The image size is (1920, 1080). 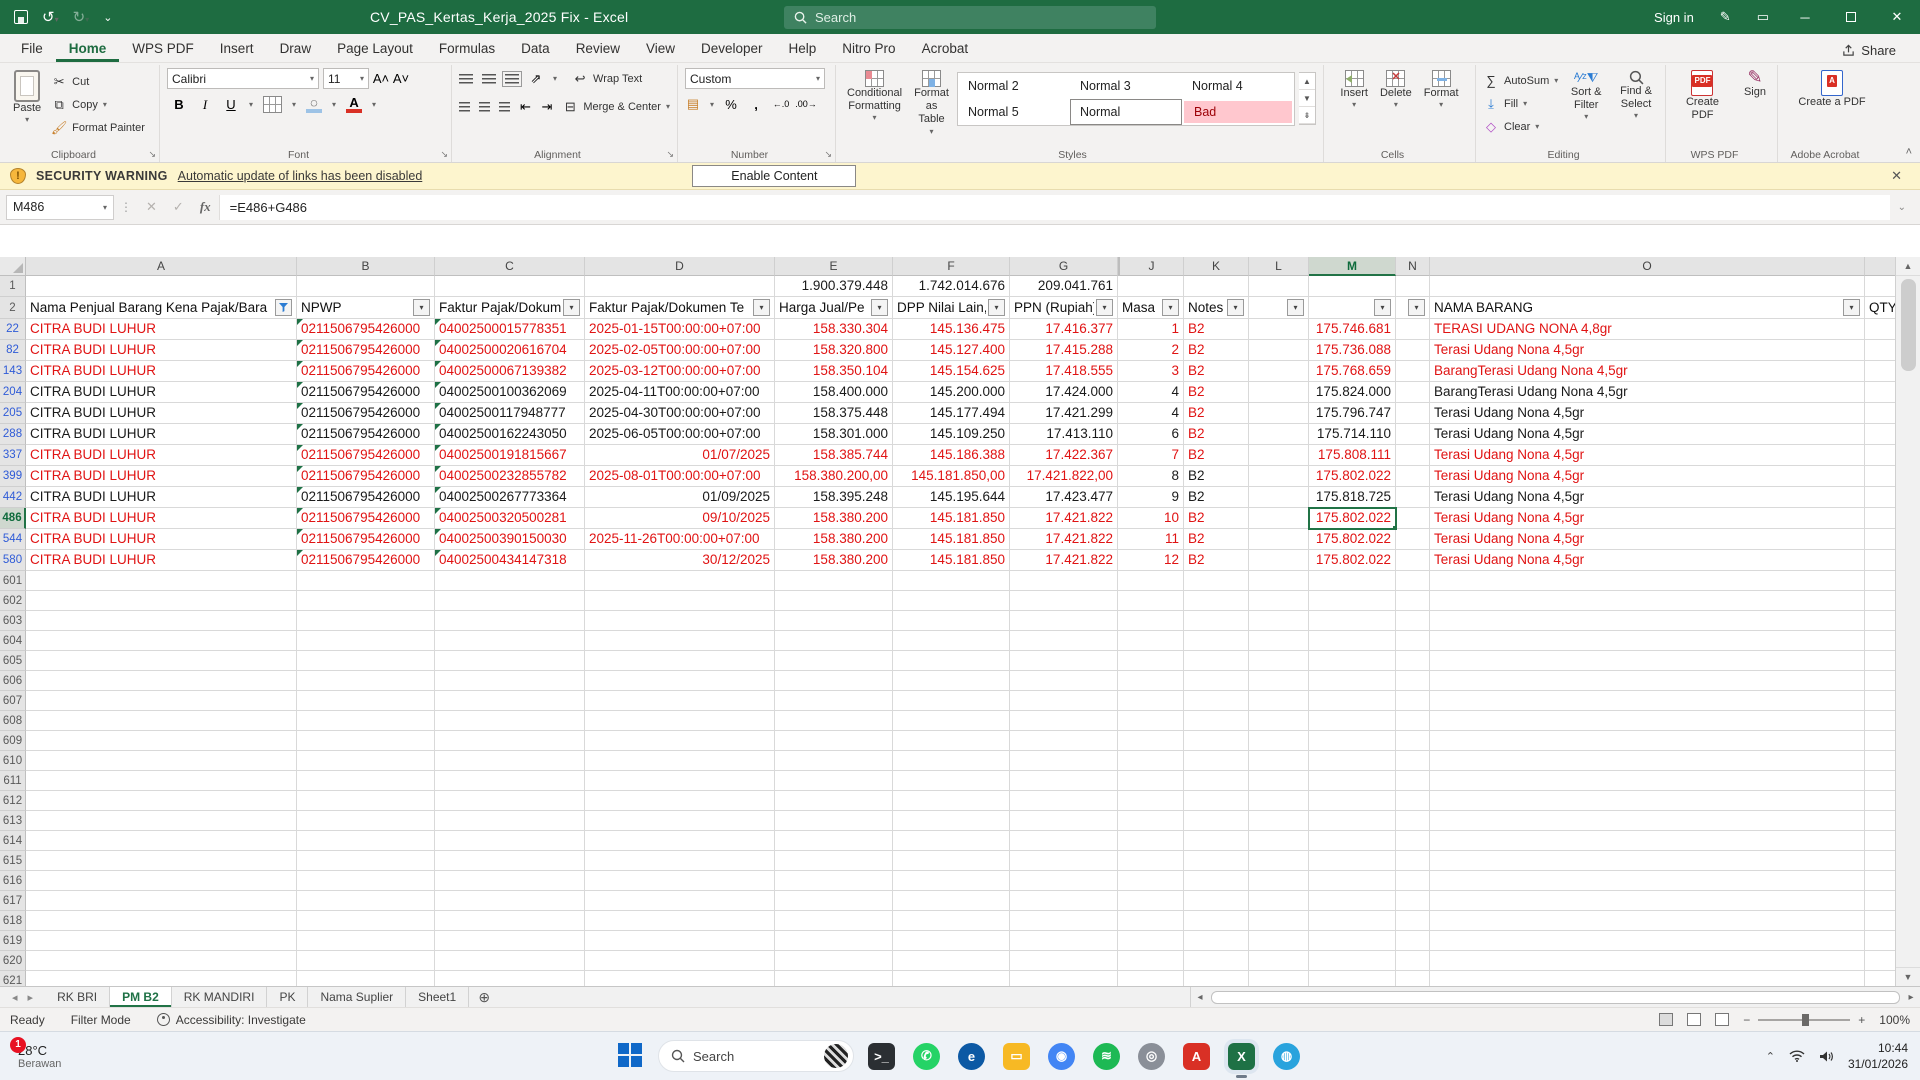 I want to click on cell-J609, so click(x=1151, y=741).